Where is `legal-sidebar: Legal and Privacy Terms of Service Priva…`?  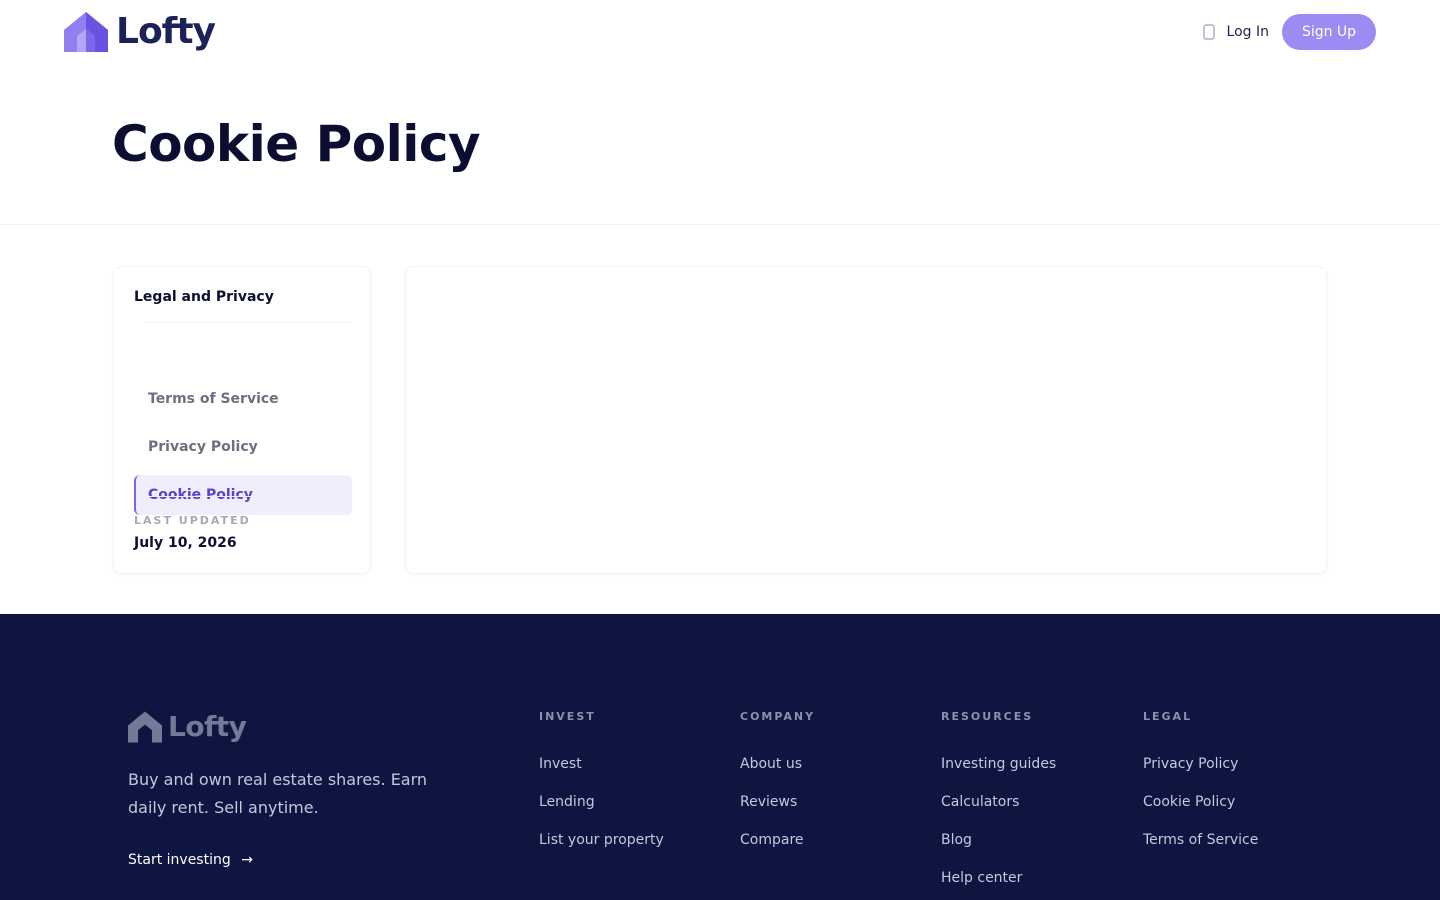 legal-sidebar: Legal and Privacy Terms of Service Priva… is located at coordinates (242, 420).